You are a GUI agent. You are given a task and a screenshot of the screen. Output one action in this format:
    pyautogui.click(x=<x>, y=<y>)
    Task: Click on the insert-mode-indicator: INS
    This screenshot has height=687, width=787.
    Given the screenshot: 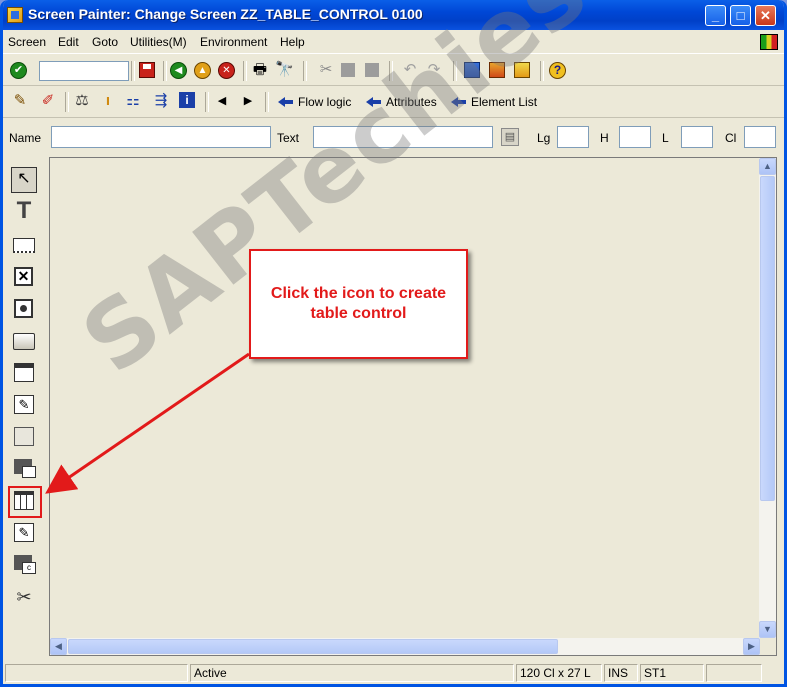 What is the action you would take?
    pyautogui.click(x=621, y=673)
    